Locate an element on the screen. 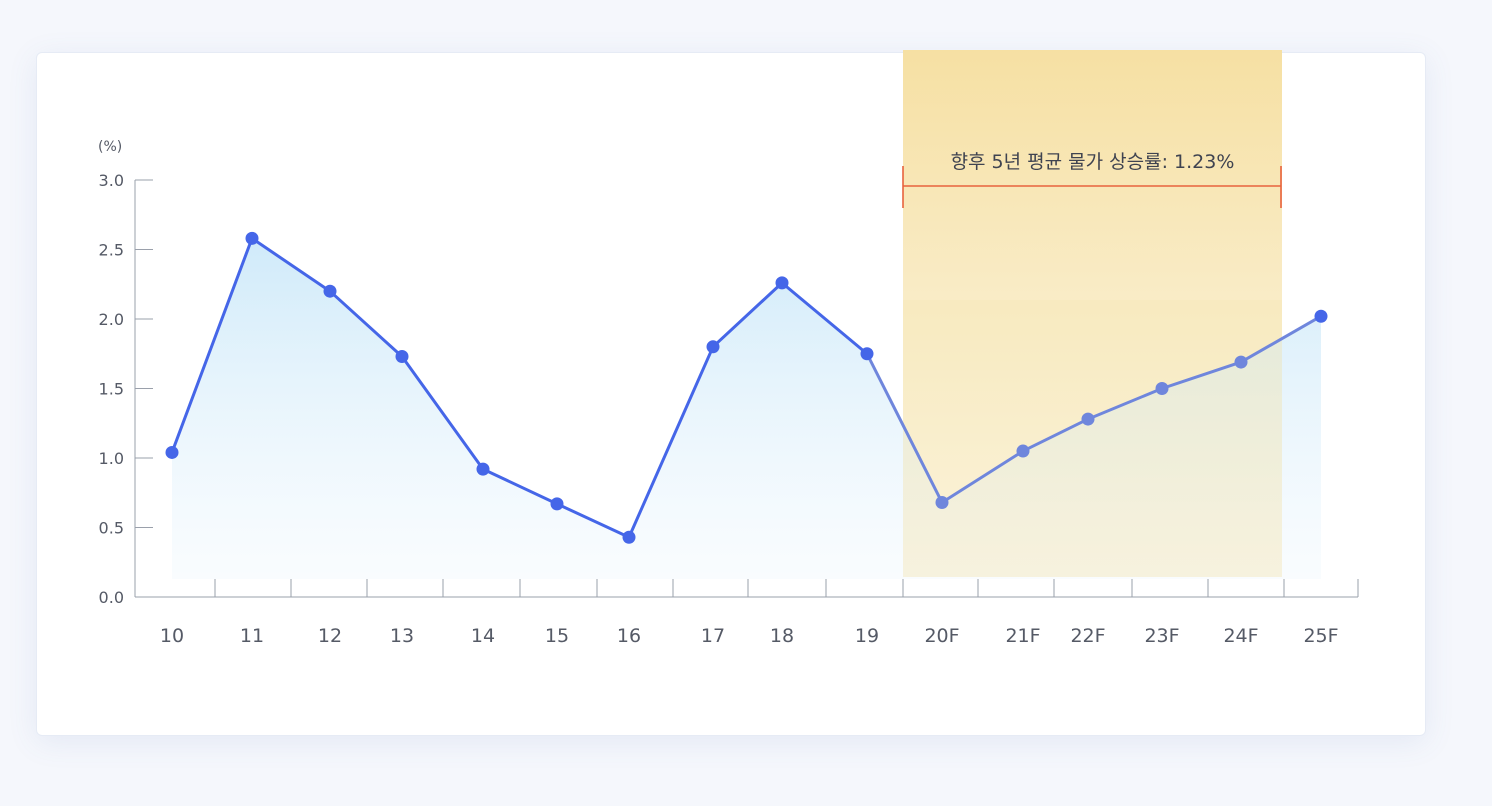 The width and height of the screenshot is (1492, 806). x-axis-ticks: 10 11 12 13 14 15 16 17 18 19 20F 21F 22F 23F 24F 25F is located at coordinates (759, 613).